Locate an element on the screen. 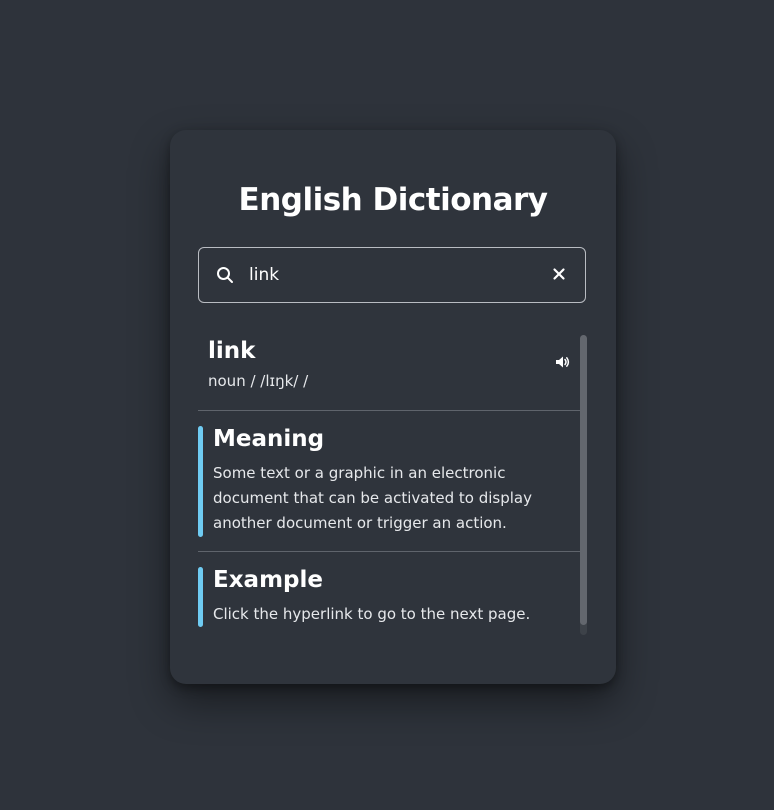  search-box is located at coordinates (392, 275).